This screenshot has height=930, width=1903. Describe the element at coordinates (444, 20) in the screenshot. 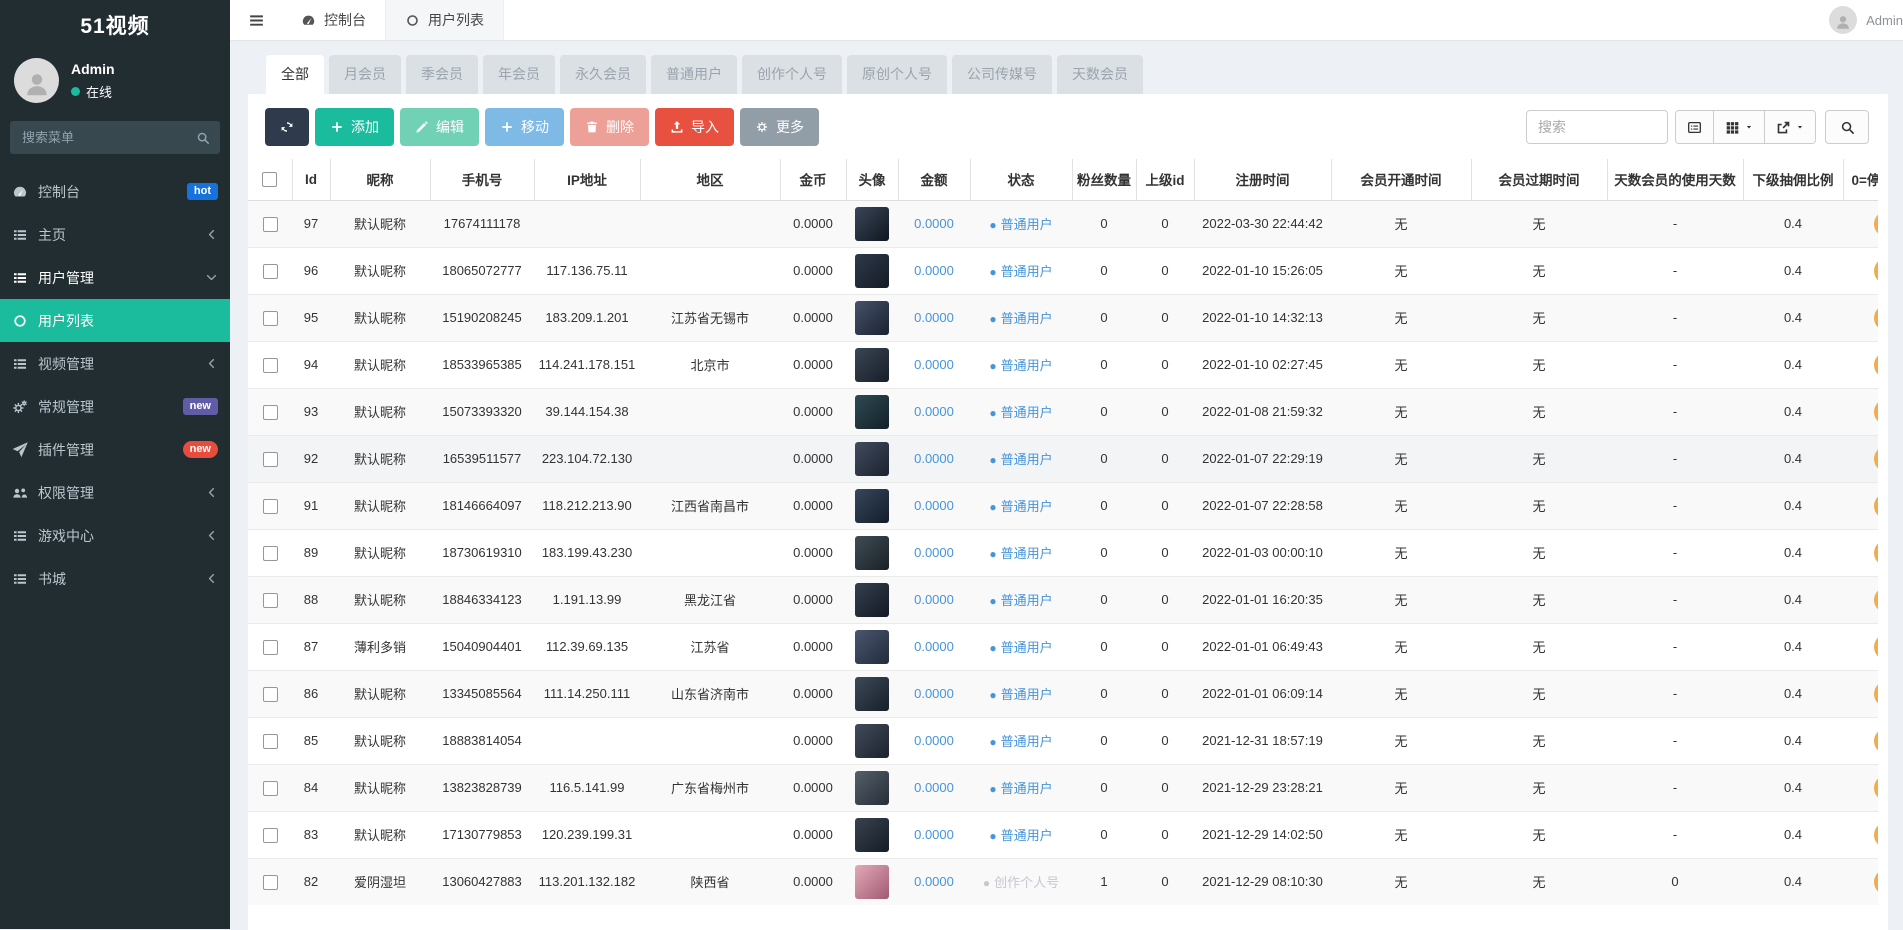

I see `tab-user-list: 用户列表` at that location.